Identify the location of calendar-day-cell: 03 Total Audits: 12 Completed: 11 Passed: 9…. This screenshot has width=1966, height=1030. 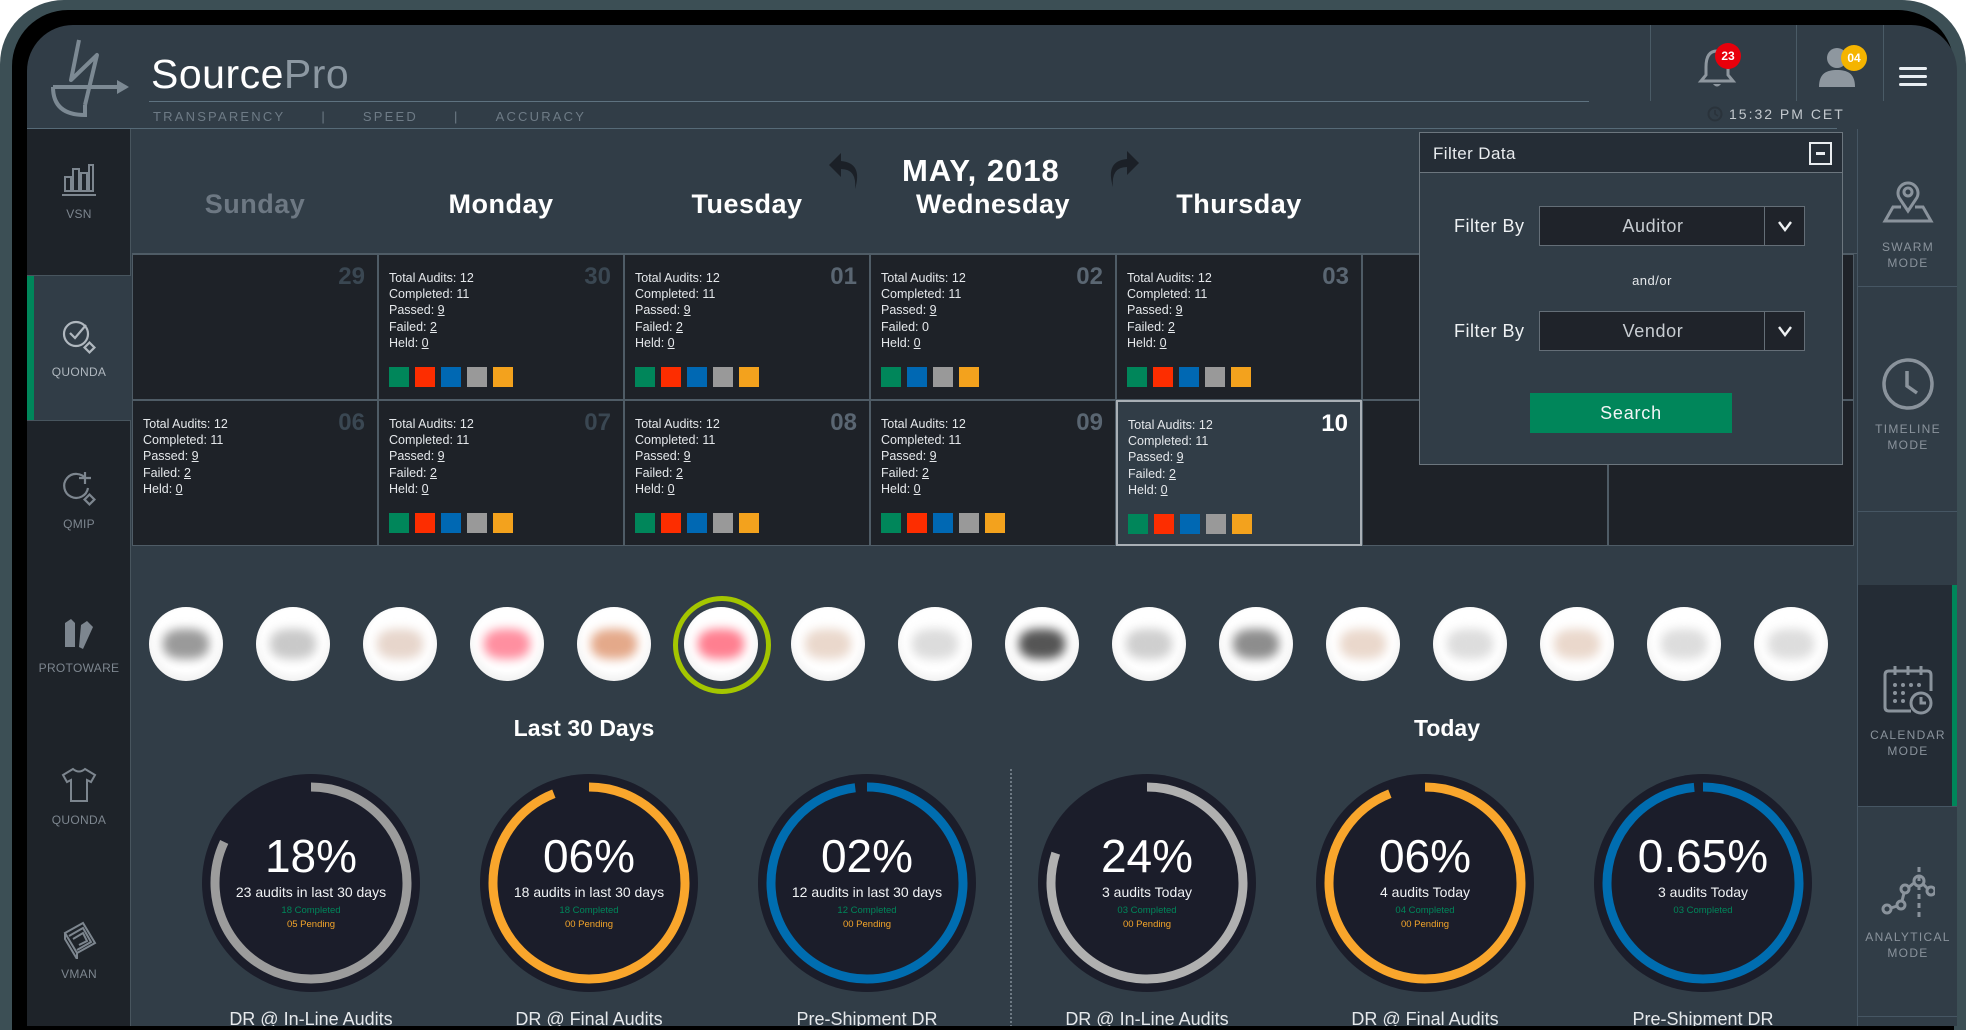
(1239, 327).